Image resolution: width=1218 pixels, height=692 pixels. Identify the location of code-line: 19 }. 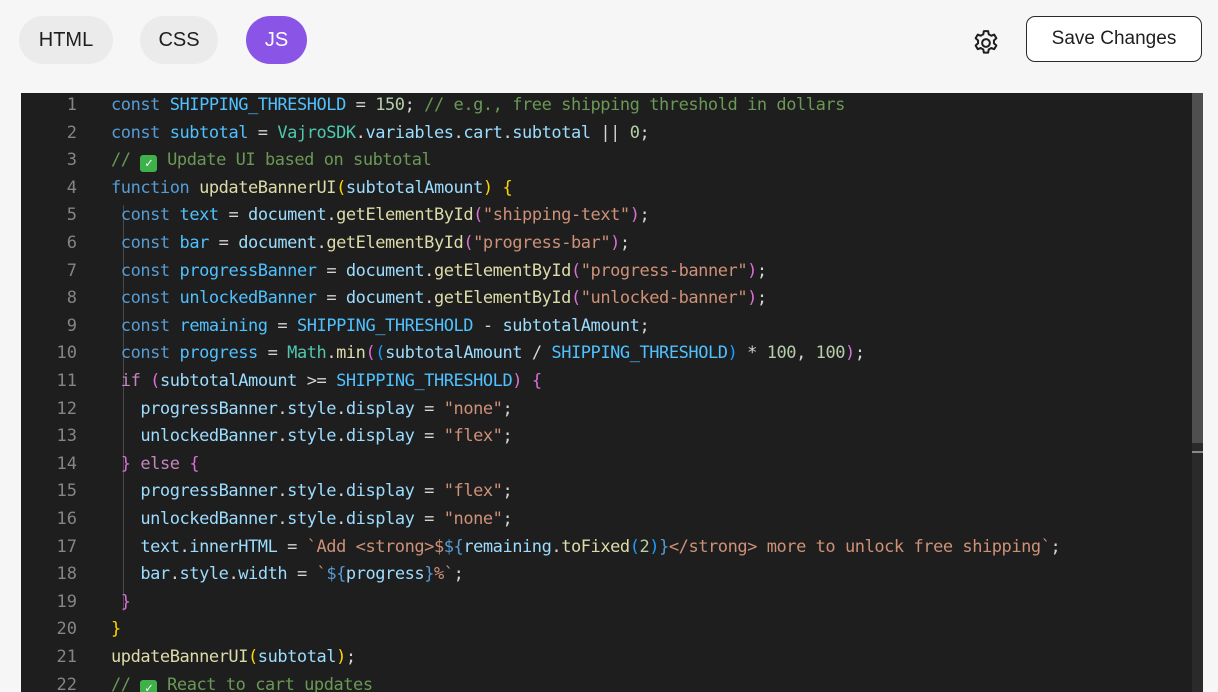
(606, 602).